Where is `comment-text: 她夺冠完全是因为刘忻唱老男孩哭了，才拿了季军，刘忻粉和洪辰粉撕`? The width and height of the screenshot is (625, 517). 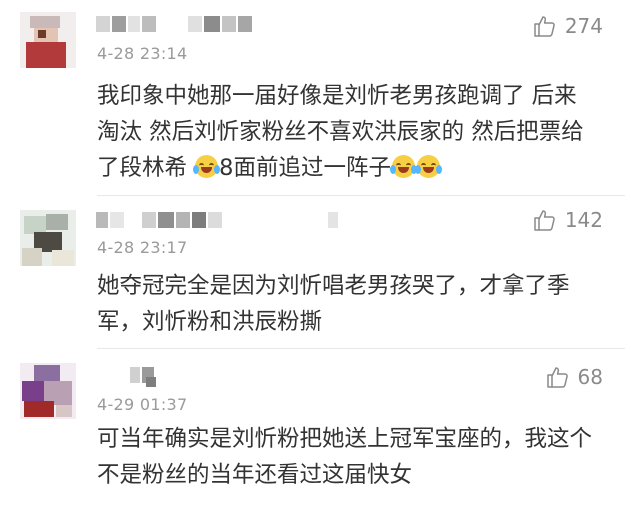 comment-text: 她夺冠完全是因为刘忻唱老男孩哭了，才拿了季军，刘忻粉和洪辰粉撕 is located at coordinates (333, 304).